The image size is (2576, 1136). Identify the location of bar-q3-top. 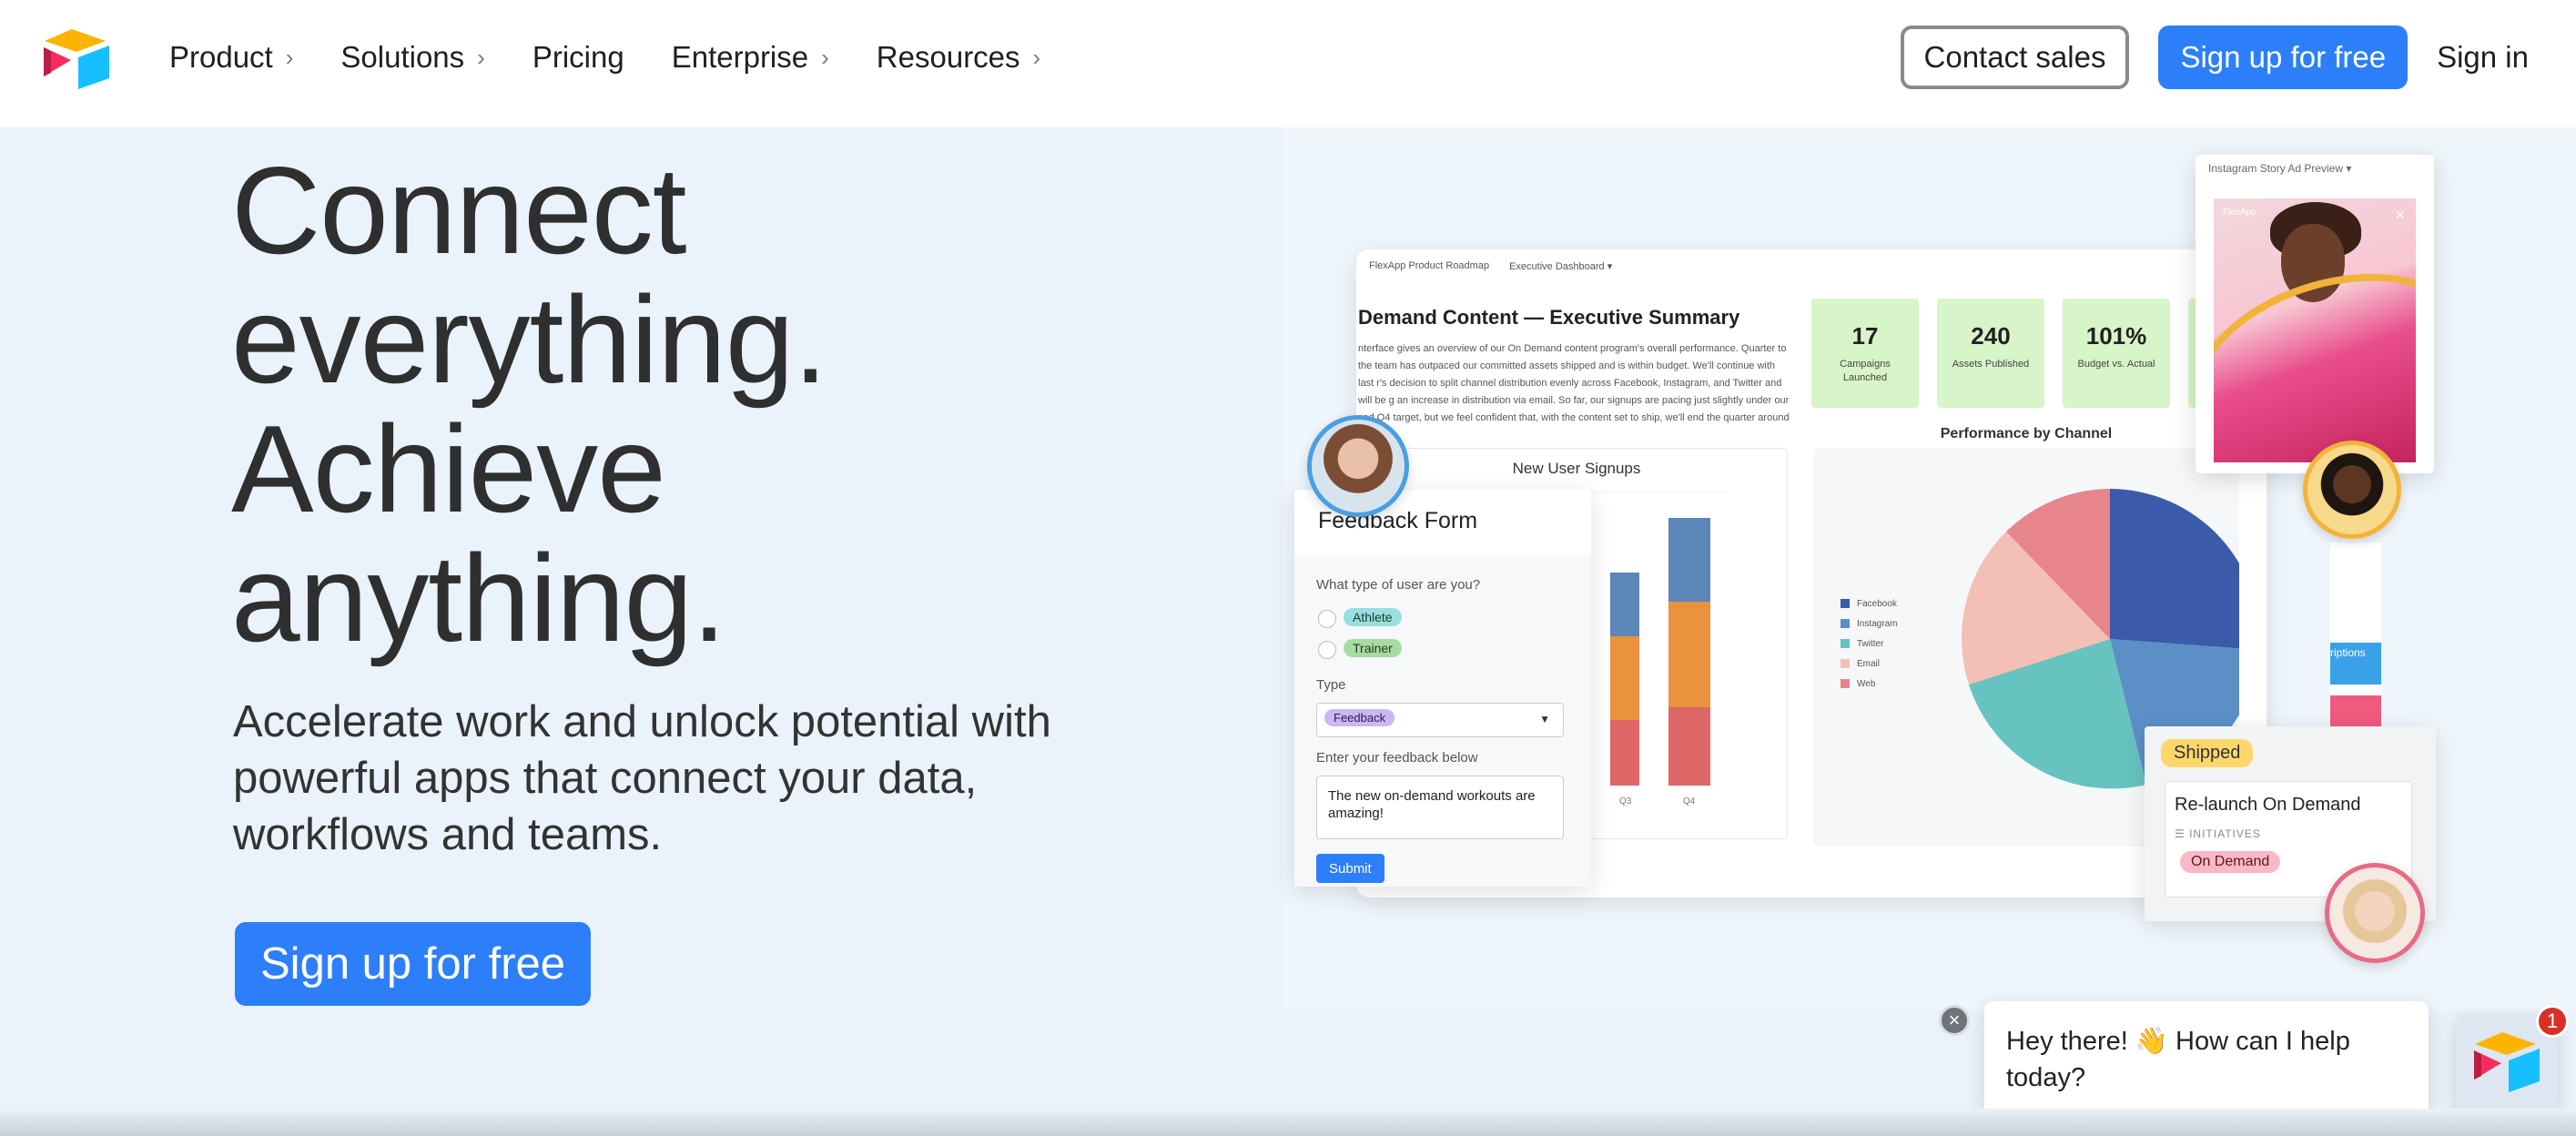
(1624, 605).